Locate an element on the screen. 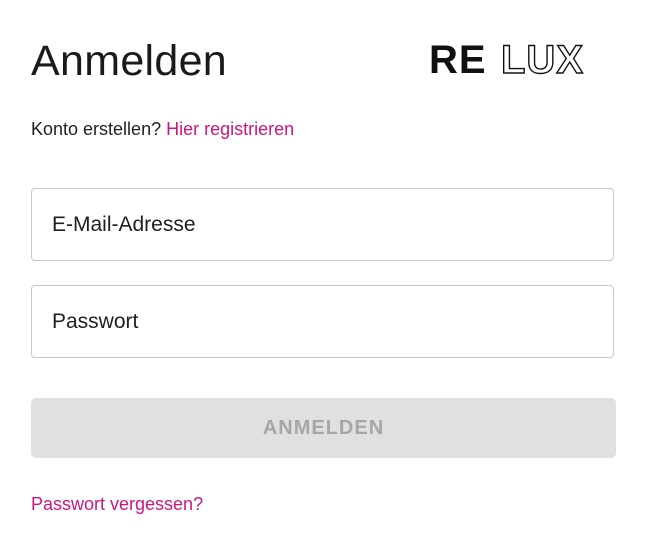  forgot-password-link: Passwort vergessen? is located at coordinates (117, 504).